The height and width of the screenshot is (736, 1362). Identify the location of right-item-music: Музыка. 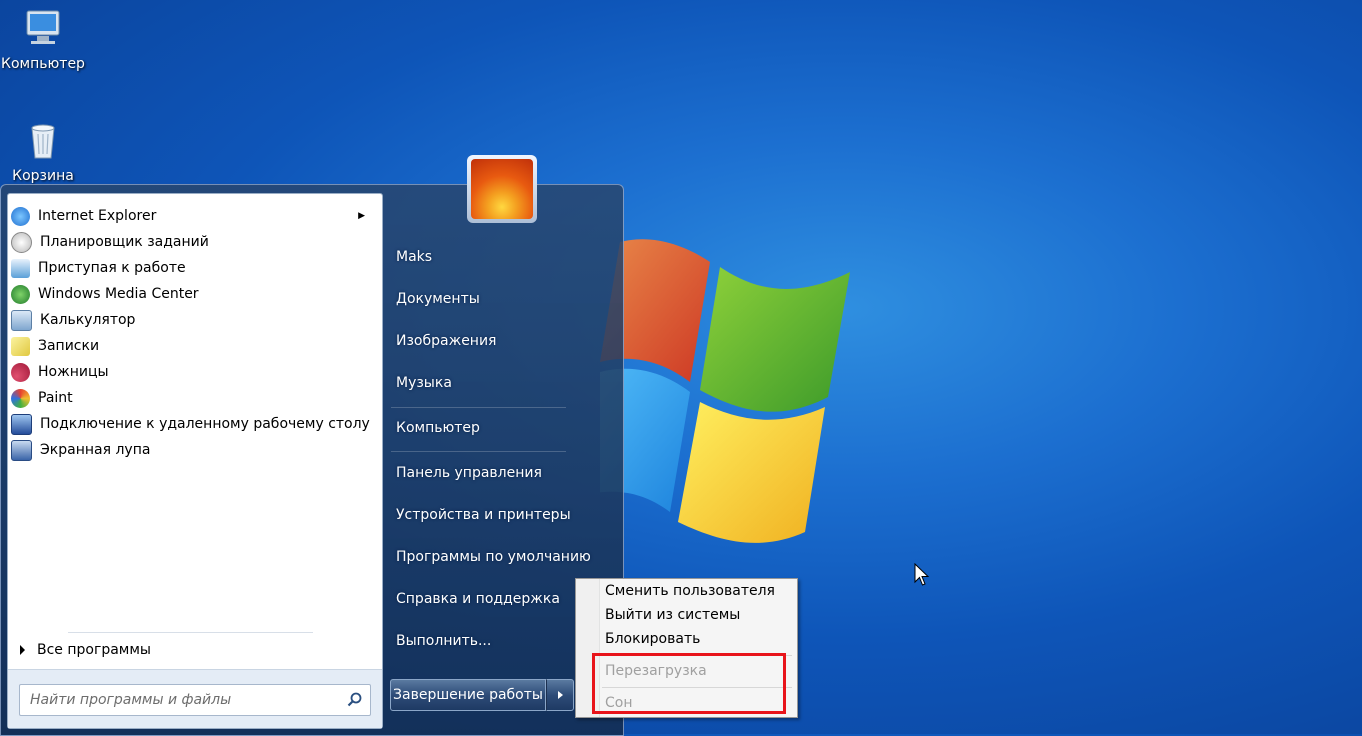
(424, 383).